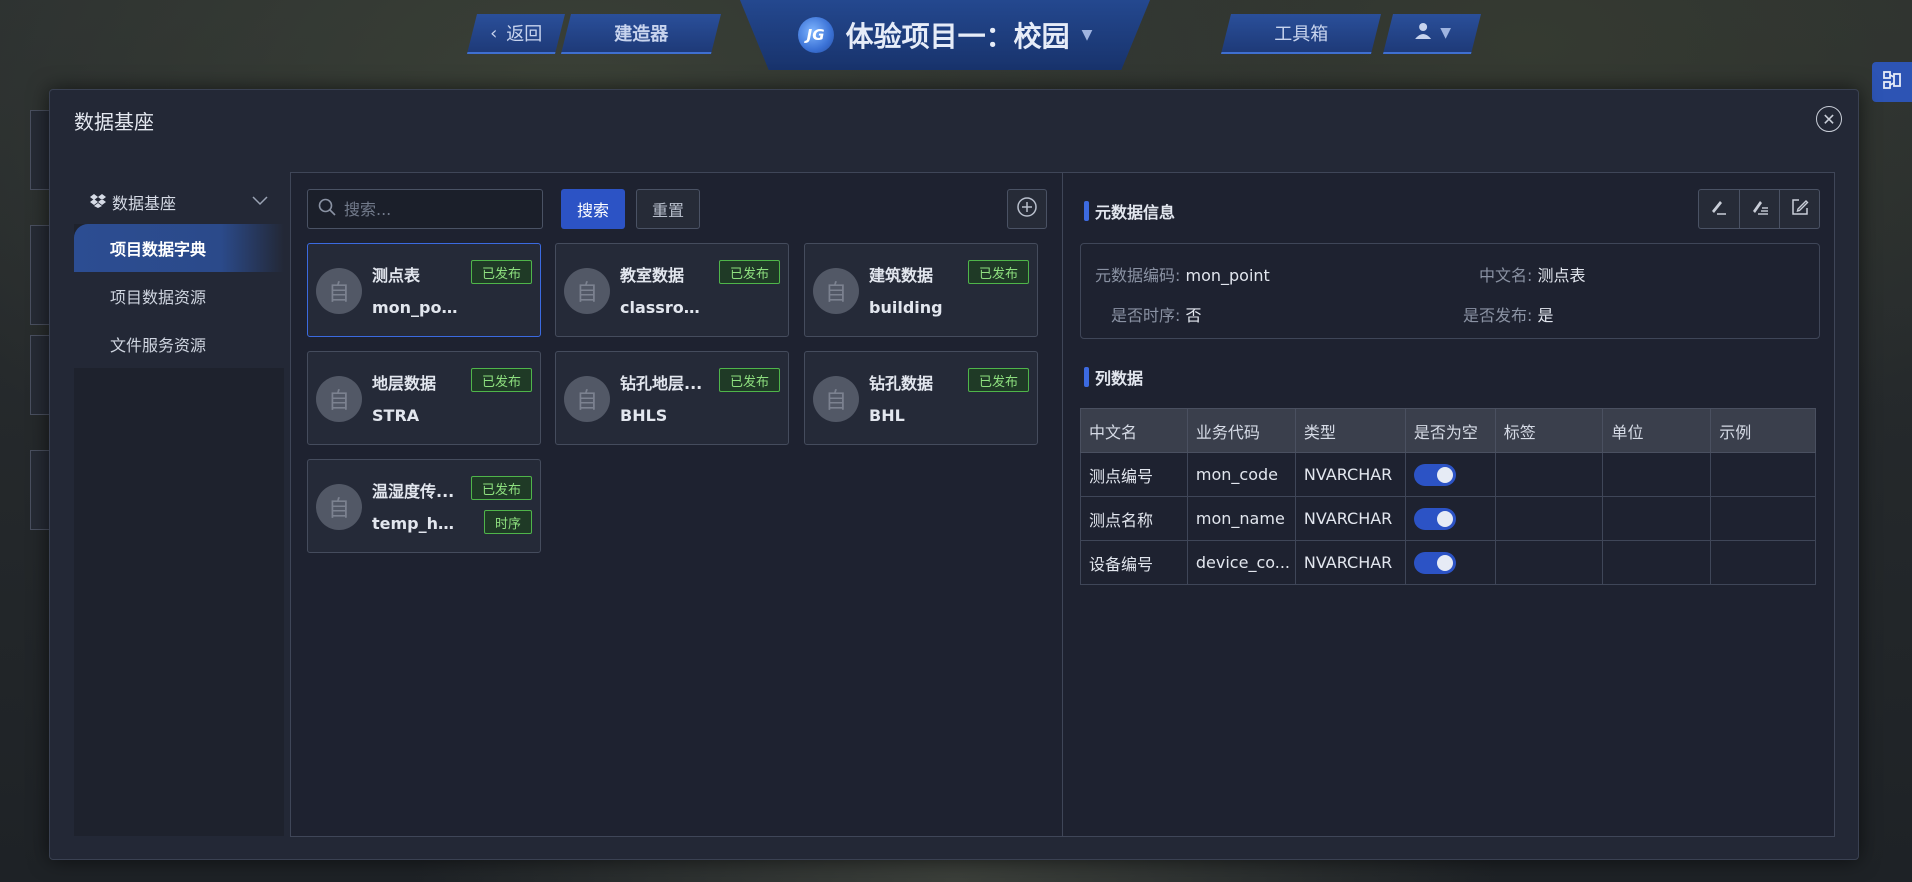 The image size is (1912, 882). What do you see at coordinates (424, 398) in the screenshot?
I see `data-dictionary-card: 自地层数据 STRA 已发布` at bounding box center [424, 398].